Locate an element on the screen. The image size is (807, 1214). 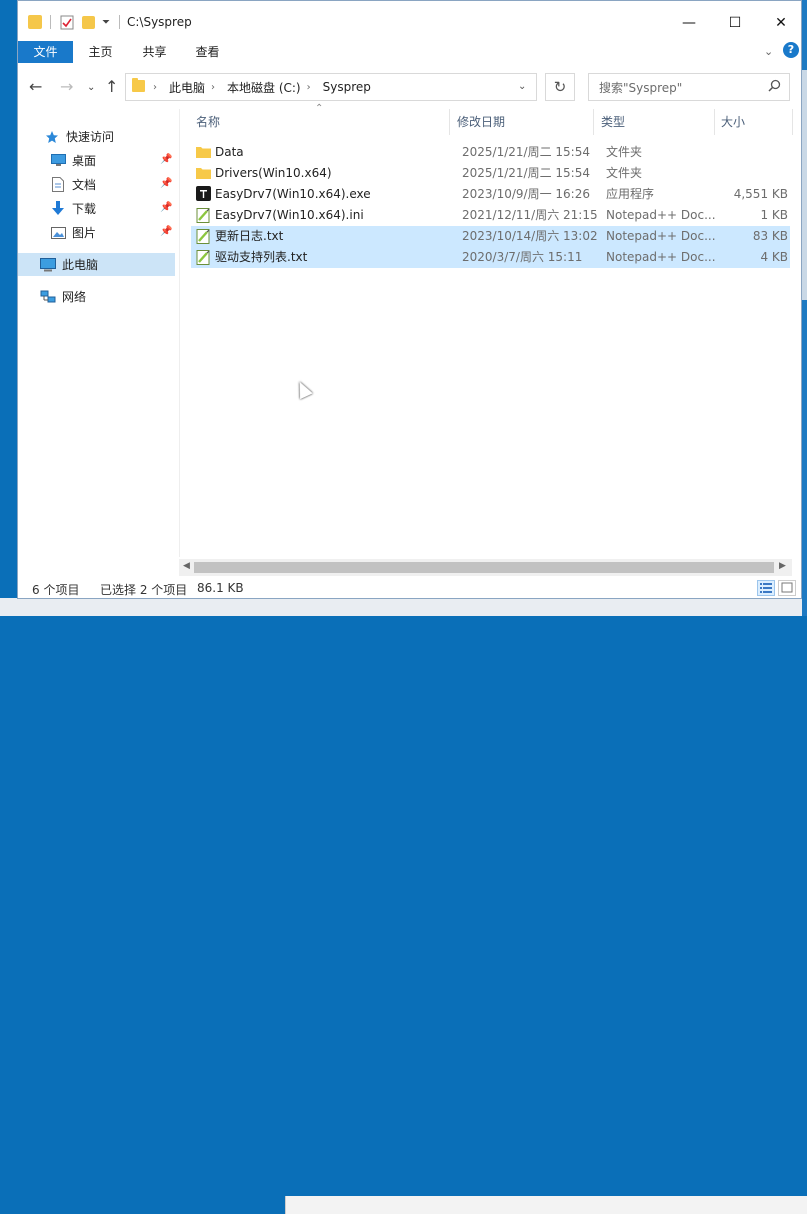
computer-icon is located at coordinates (48, 265).